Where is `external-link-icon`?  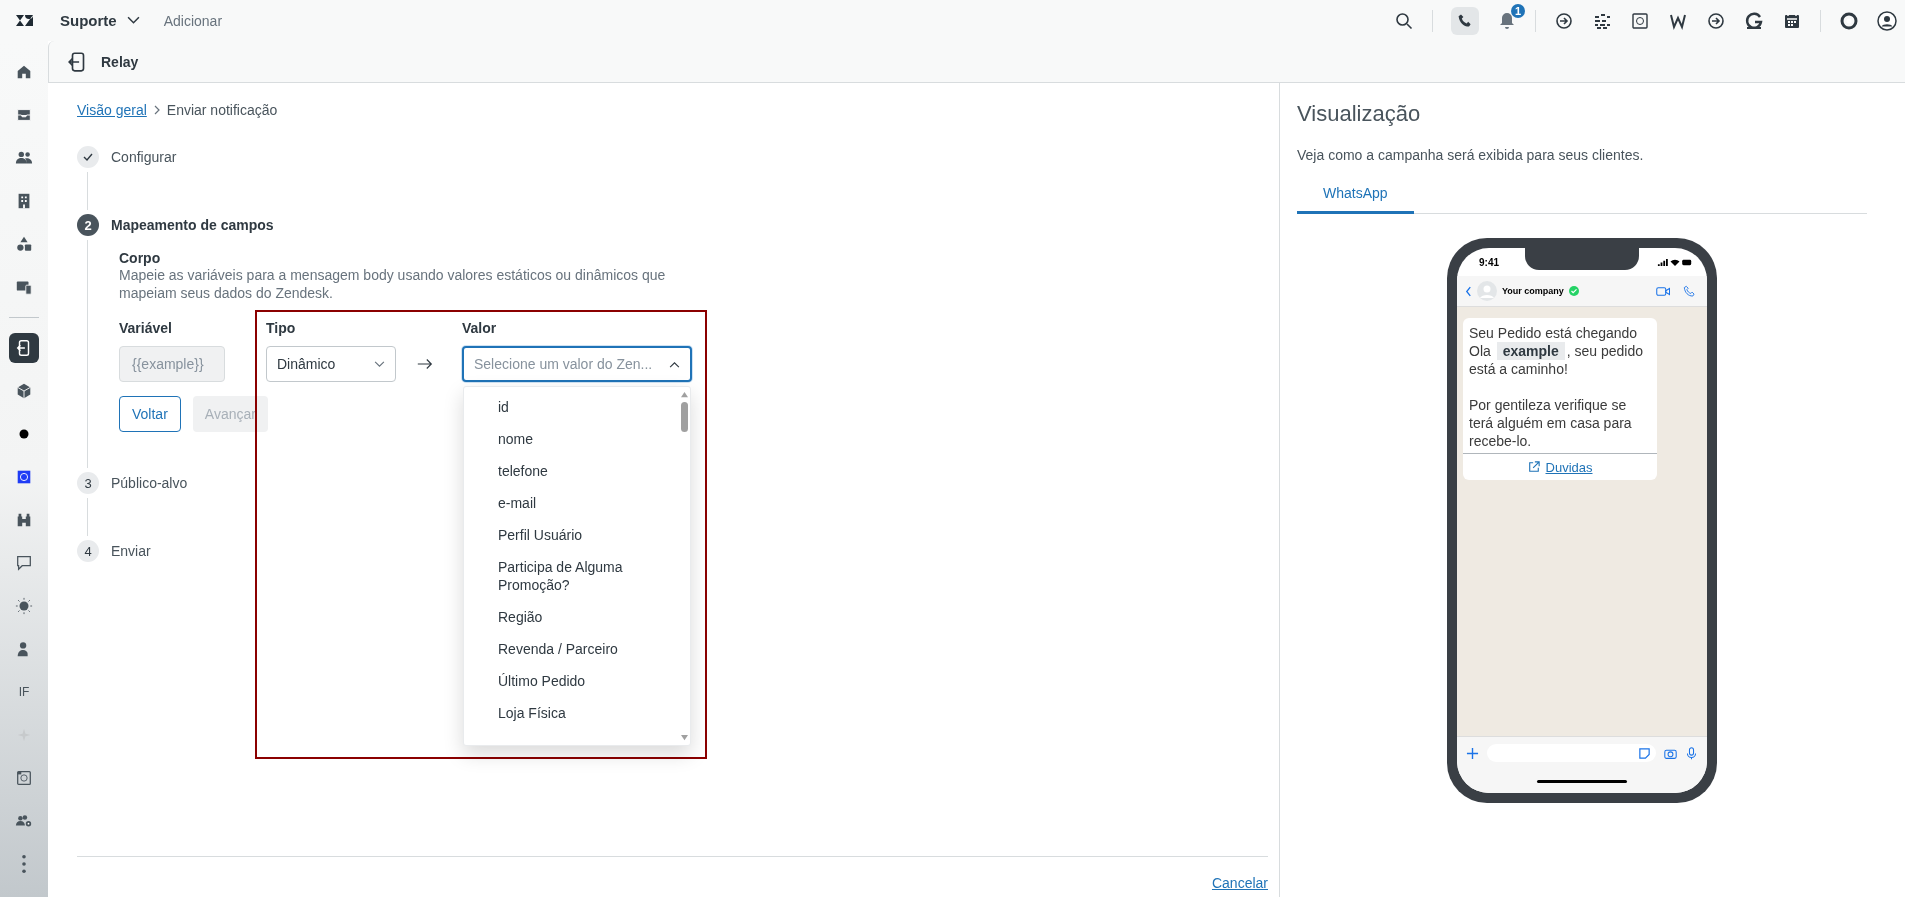 external-link-icon is located at coordinates (1533, 467).